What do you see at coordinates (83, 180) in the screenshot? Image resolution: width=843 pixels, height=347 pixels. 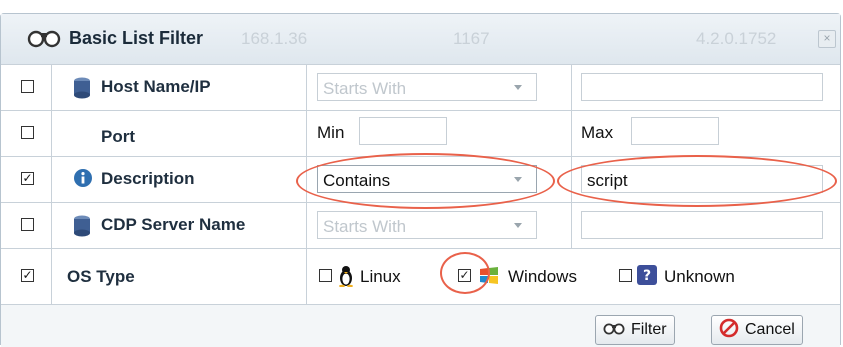 I see `info-icon` at bounding box center [83, 180].